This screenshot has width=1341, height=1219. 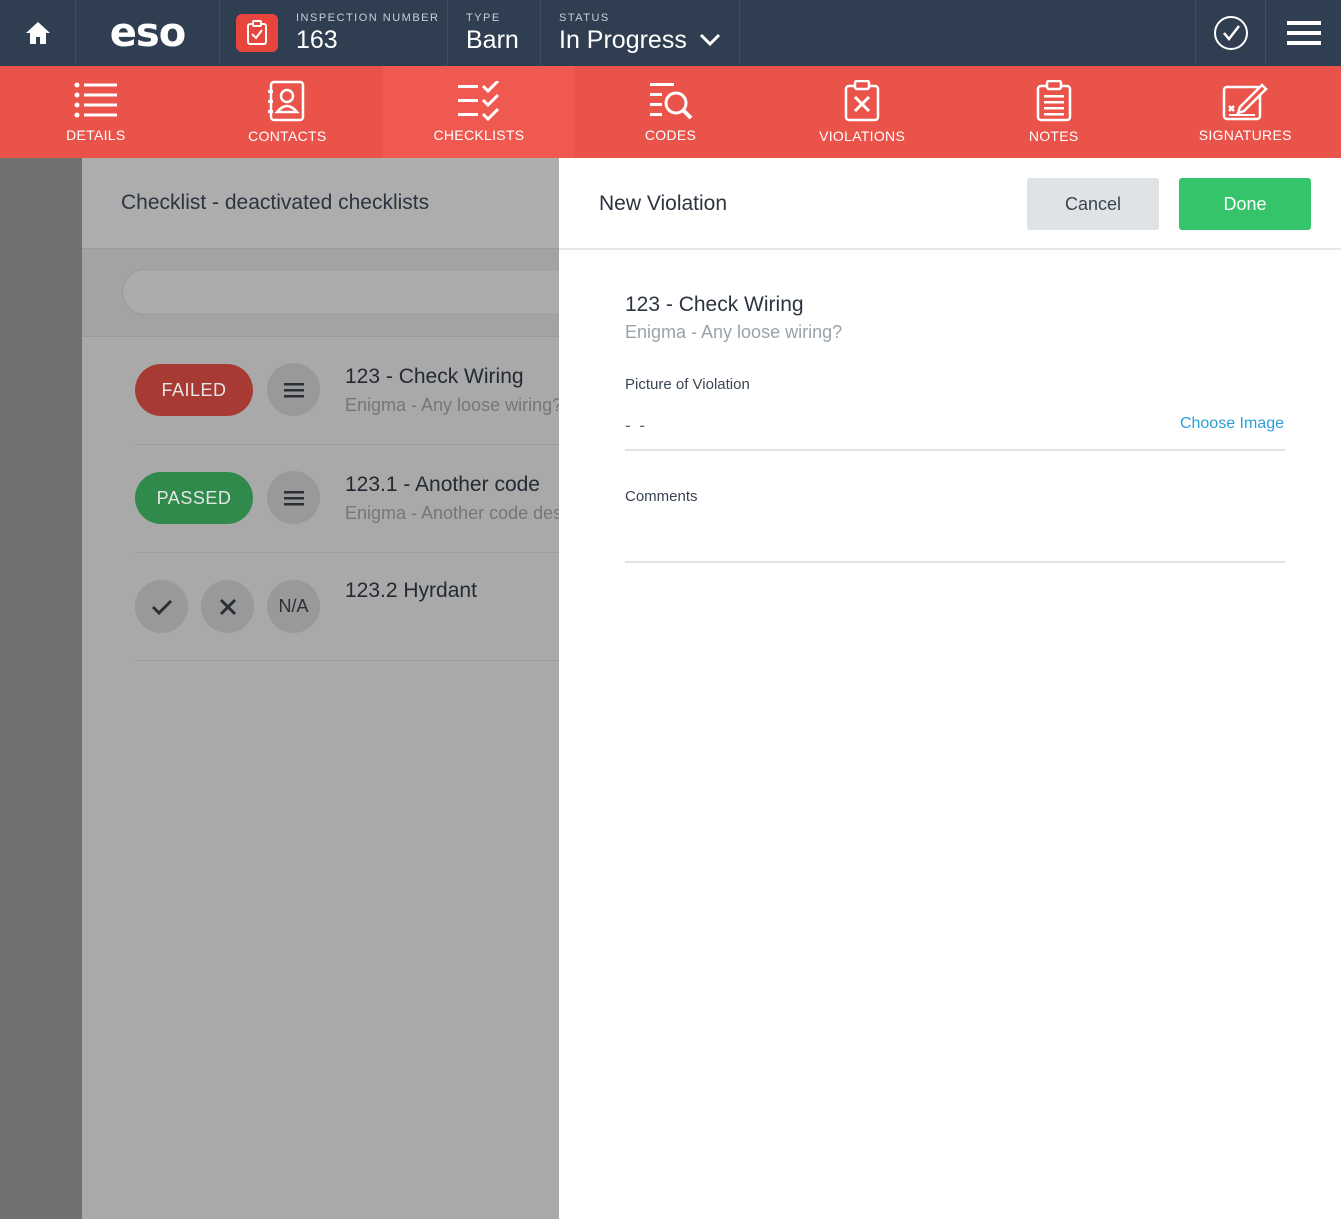 What do you see at coordinates (955, 450) in the screenshot?
I see `picture-field-divider` at bounding box center [955, 450].